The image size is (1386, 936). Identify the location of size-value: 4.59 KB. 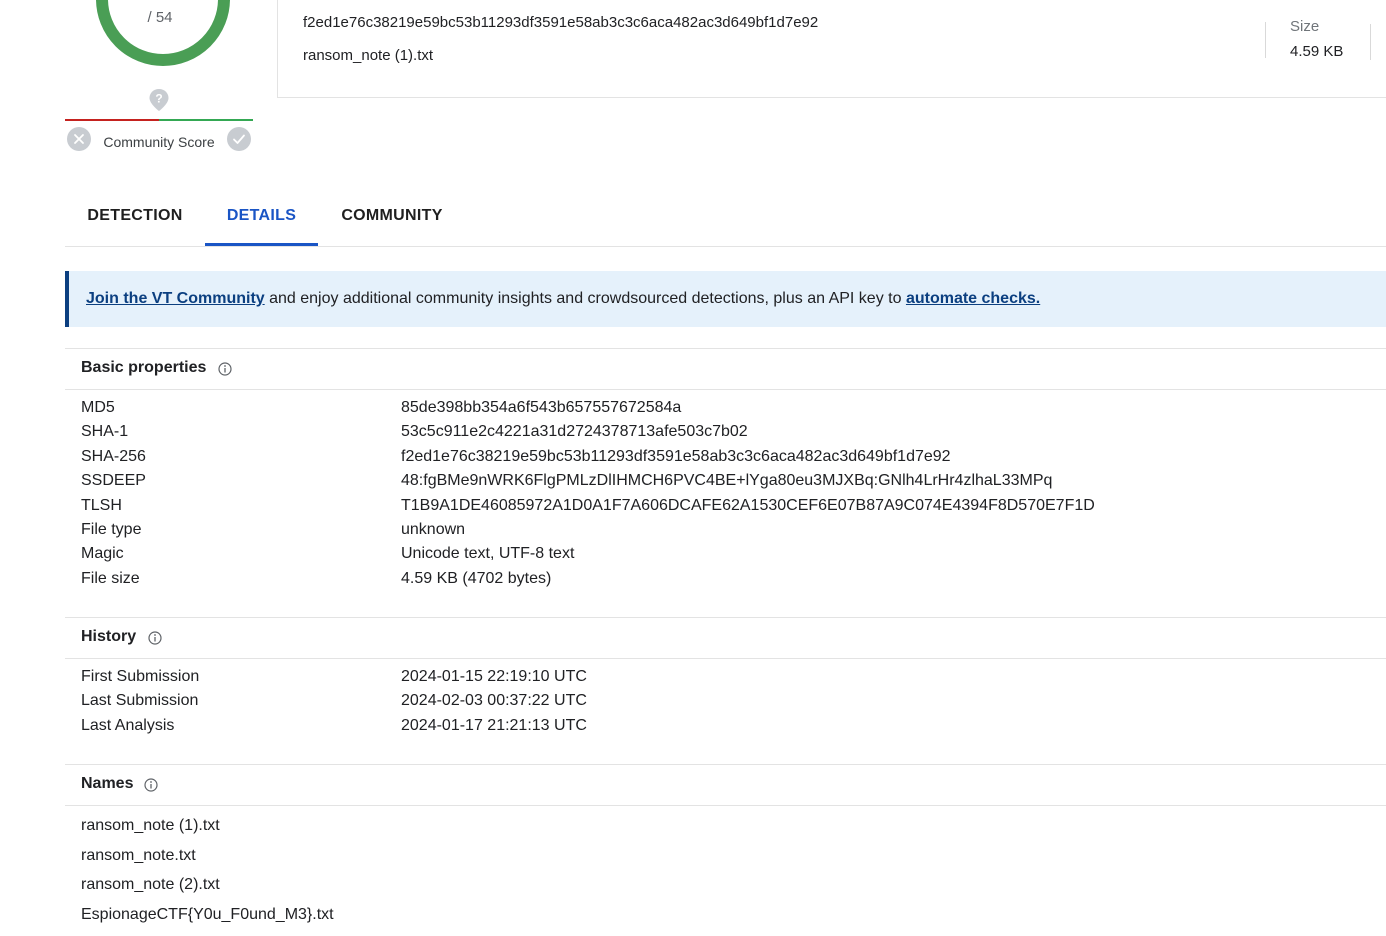
(1317, 51).